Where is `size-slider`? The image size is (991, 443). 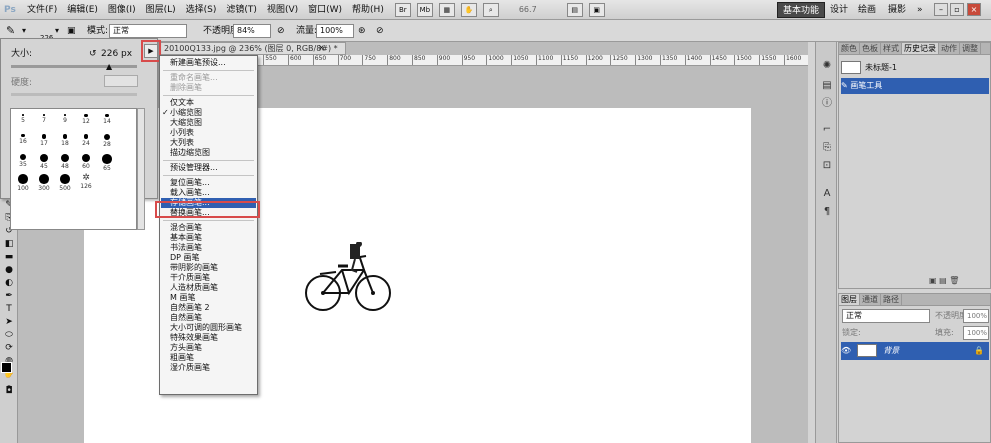 size-slider is located at coordinates (74, 66).